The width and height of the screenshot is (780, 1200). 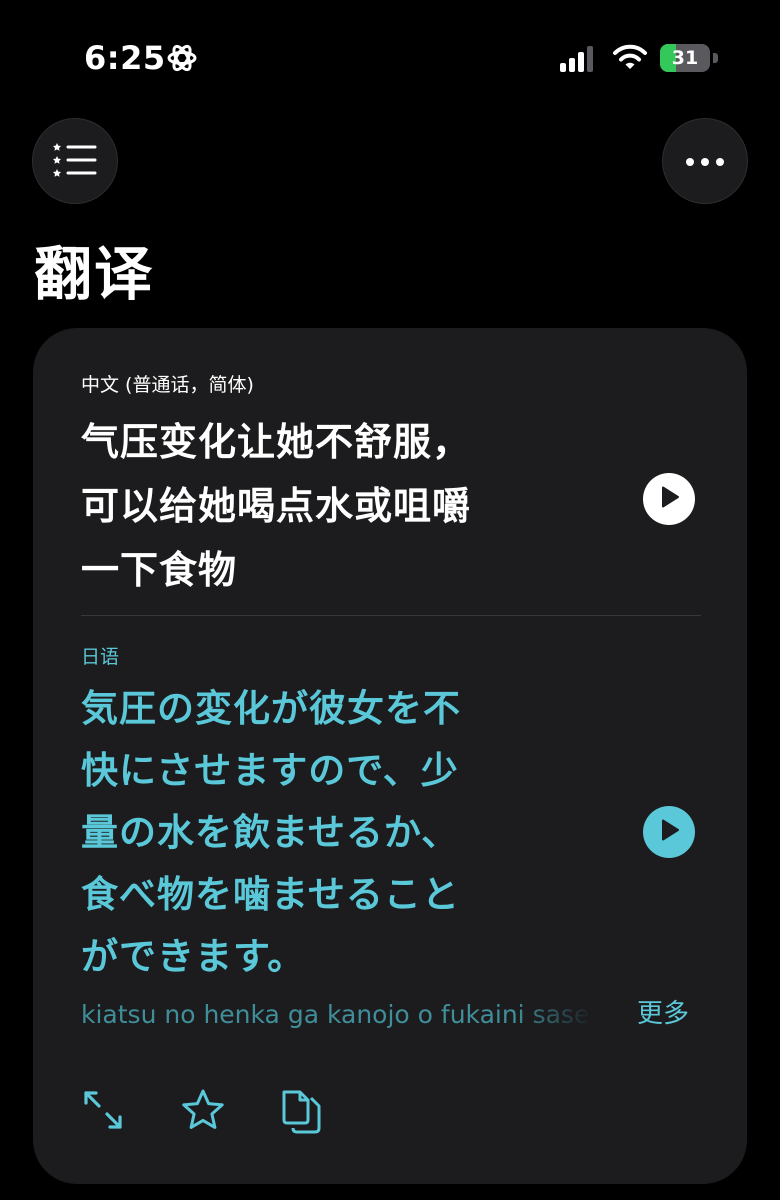 I want to click on play-source-button, so click(x=669, y=499).